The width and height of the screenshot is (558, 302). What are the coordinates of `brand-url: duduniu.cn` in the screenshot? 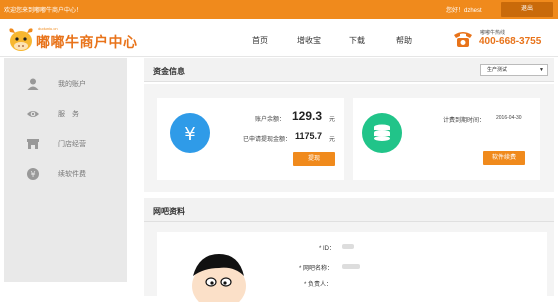 It's located at (48, 28).